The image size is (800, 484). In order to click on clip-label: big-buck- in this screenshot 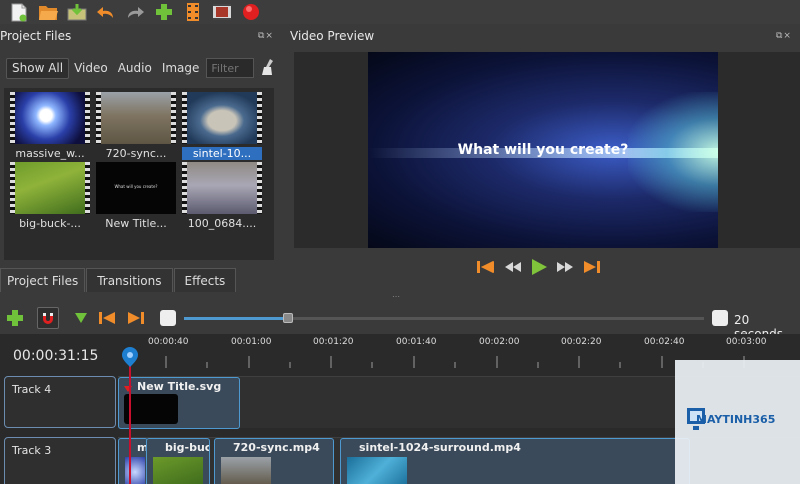, I will do `click(187, 447)`.